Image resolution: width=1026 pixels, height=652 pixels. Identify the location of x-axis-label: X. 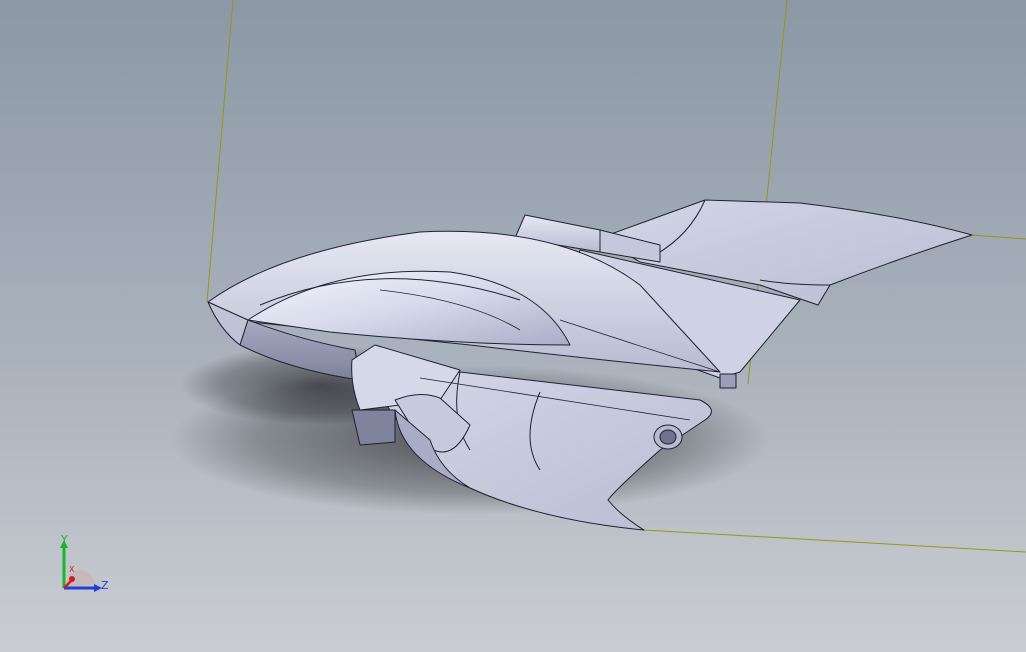
(72, 569).